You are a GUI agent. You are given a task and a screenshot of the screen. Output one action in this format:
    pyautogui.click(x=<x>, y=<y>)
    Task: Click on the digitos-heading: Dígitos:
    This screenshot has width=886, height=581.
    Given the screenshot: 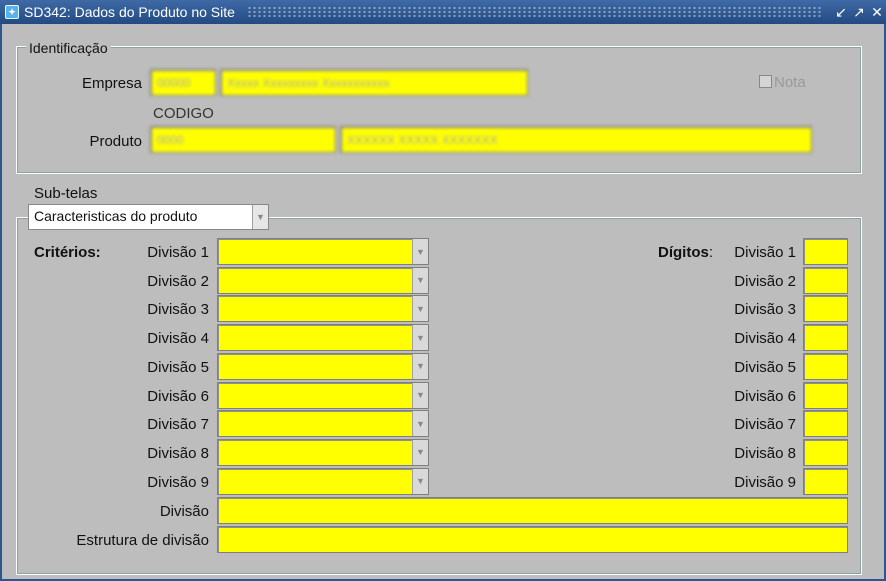 What is the action you would take?
    pyautogui.click(x=685, y=252)
    